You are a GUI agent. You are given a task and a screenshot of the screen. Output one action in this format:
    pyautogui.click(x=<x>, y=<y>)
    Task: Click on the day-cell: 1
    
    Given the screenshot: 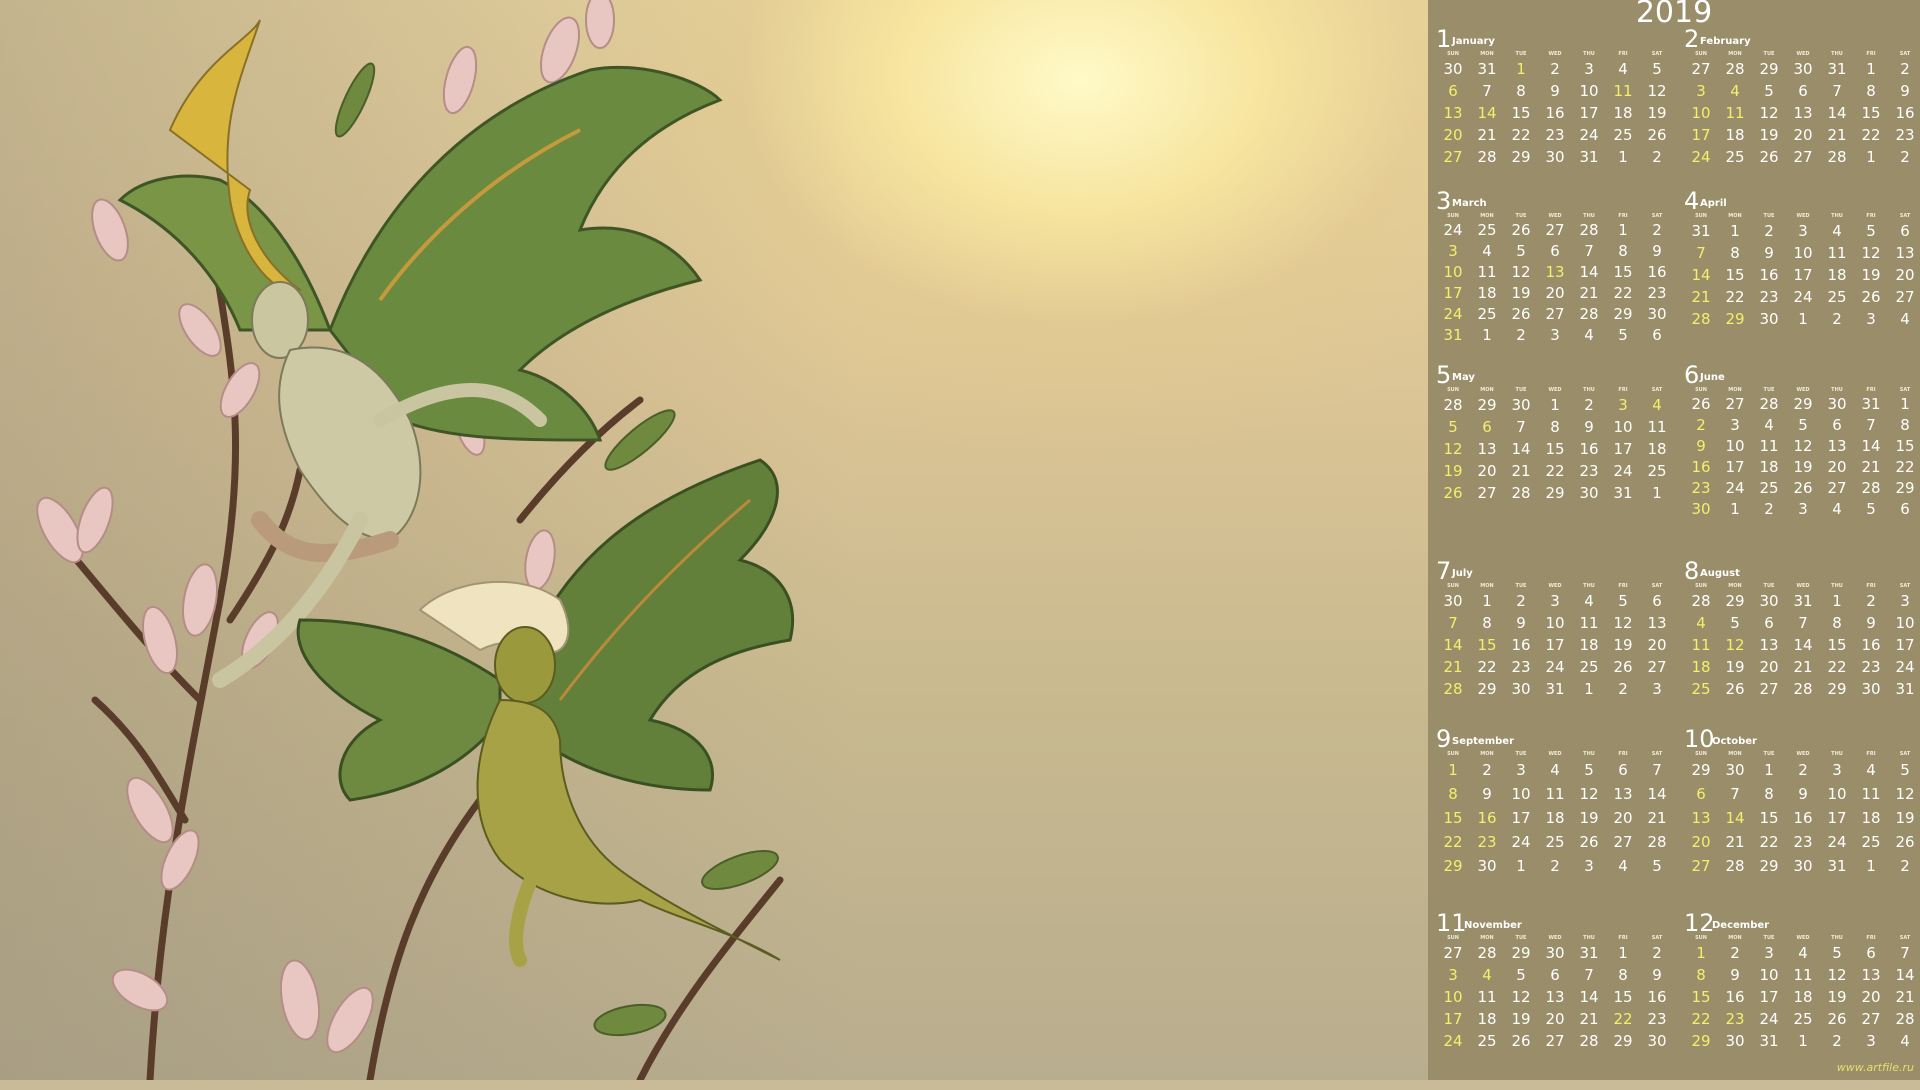 What is the action you would take?
    pyautogui.click(x=1735, y=509)
    